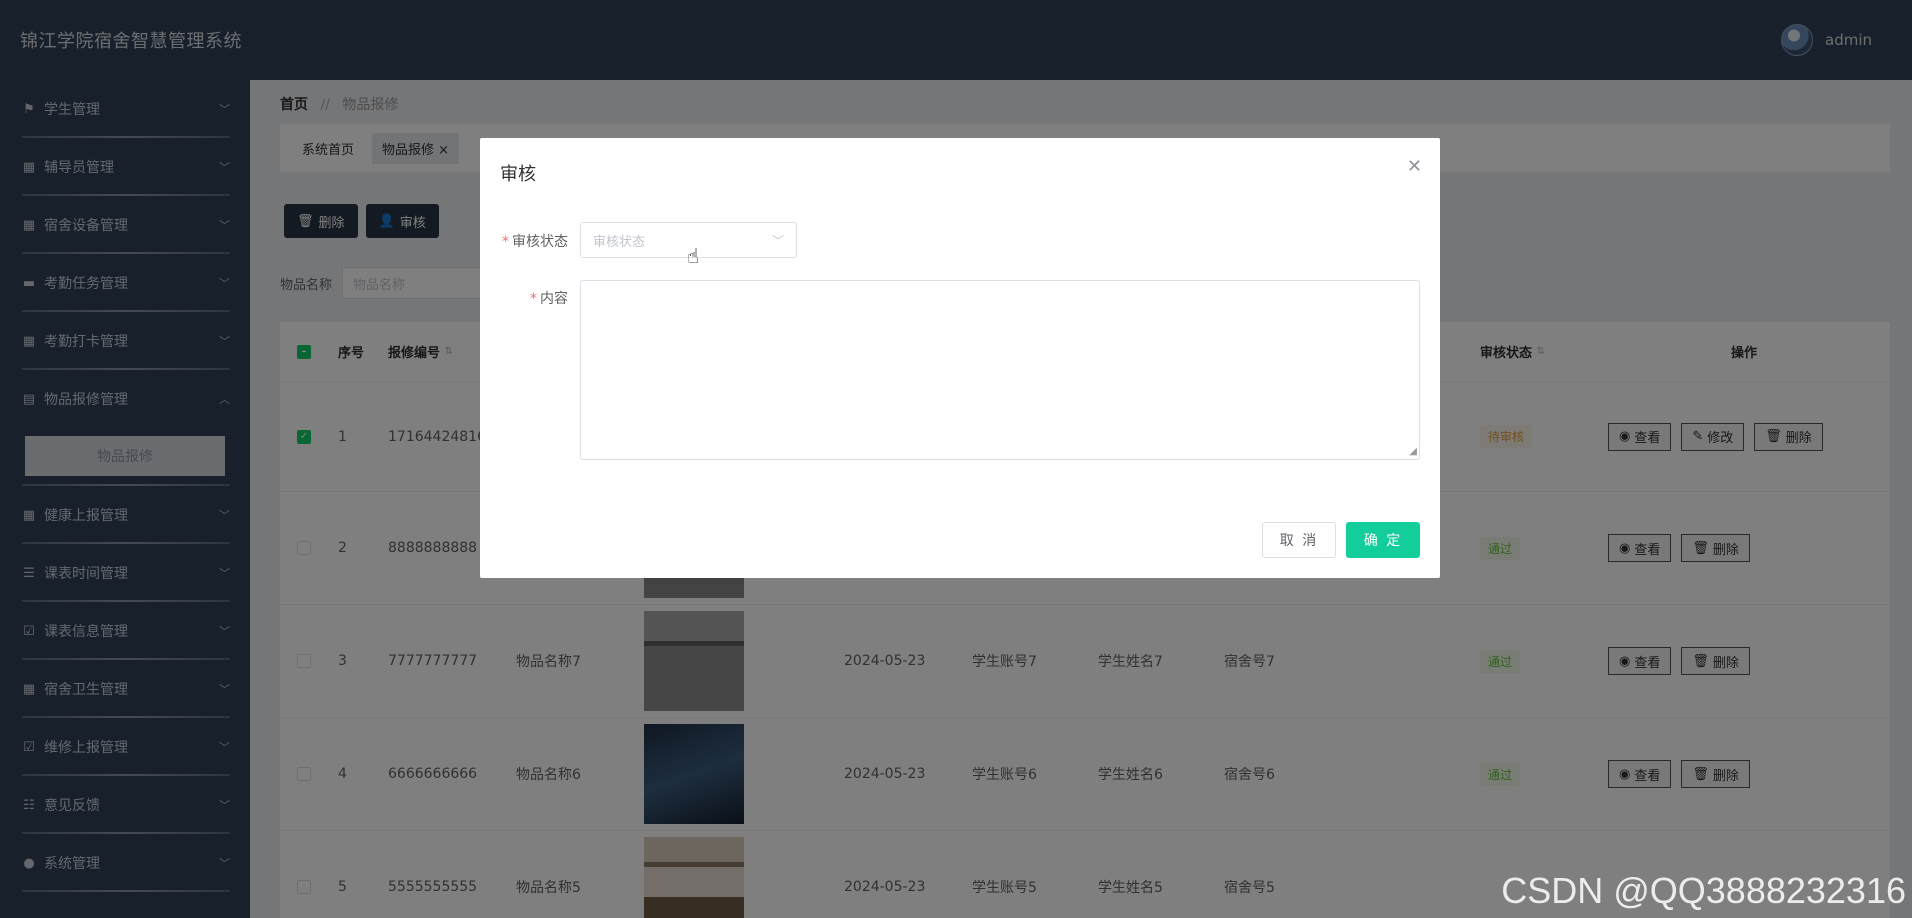 The image size is (1912, 918). I want to click on content-field-label: * 内容, so click(549, 298).